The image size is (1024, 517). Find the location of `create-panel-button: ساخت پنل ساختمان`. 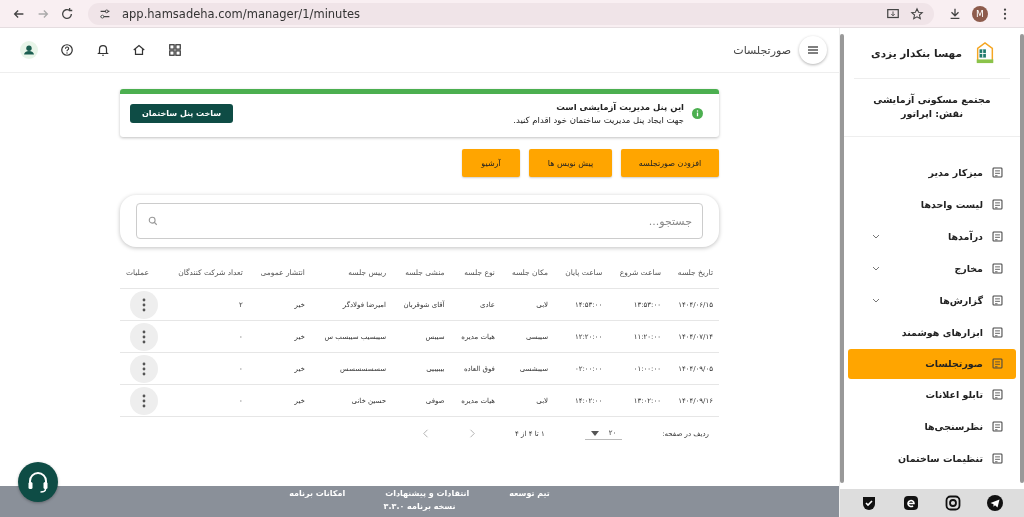

create-panel-button: ساخت پنل ساختمان is located at coordinates (182, 113).